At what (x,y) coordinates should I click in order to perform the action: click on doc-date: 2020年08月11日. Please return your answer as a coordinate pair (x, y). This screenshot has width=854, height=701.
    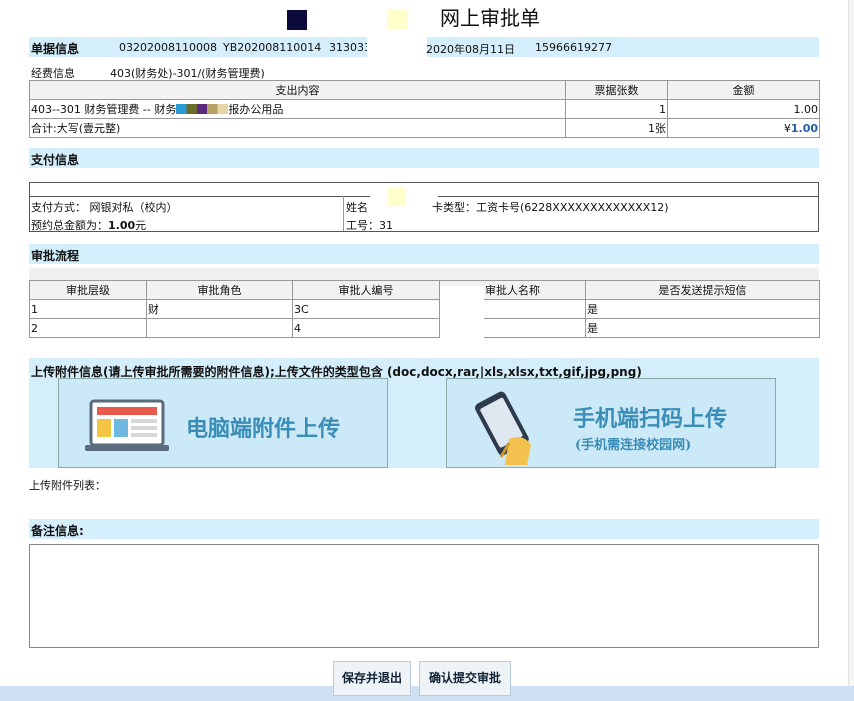
    Looking at the image, I should click on (470, 49).